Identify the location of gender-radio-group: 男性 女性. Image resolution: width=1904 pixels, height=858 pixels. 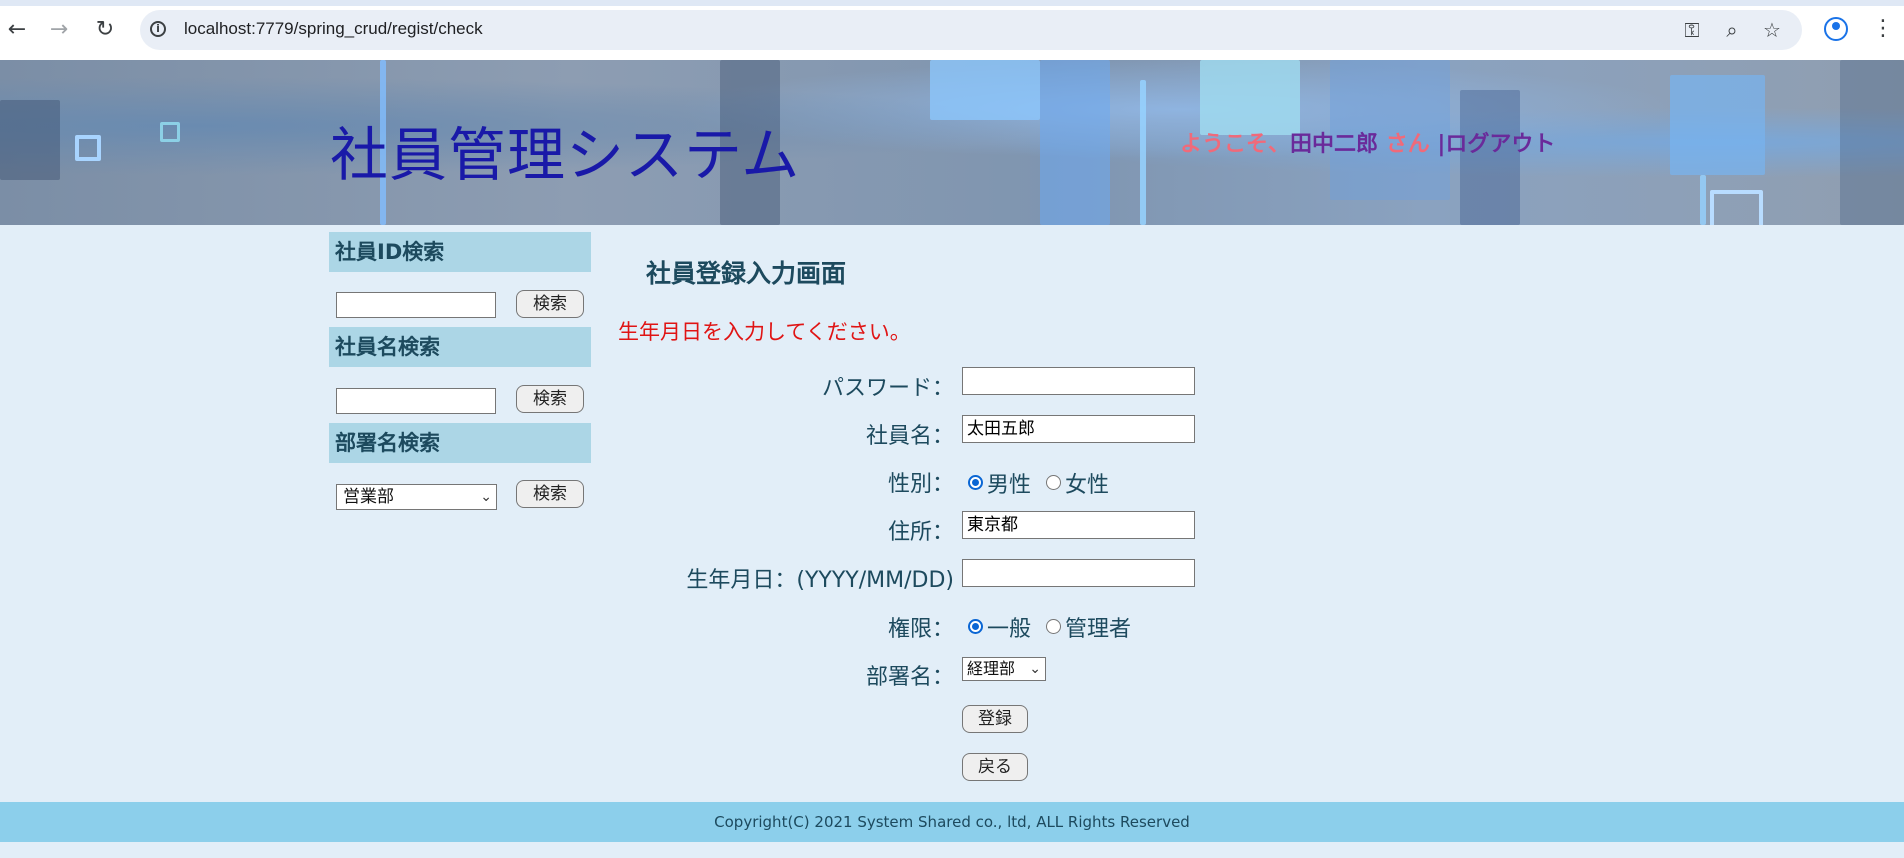
(1042, 483).